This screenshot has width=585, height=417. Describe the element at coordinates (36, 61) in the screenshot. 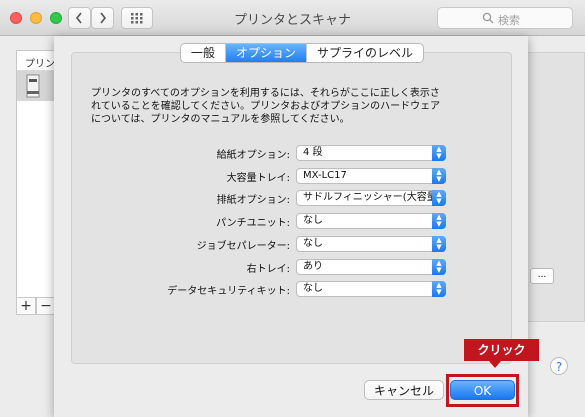

I see `printer-list-heading: プリン` at that location.